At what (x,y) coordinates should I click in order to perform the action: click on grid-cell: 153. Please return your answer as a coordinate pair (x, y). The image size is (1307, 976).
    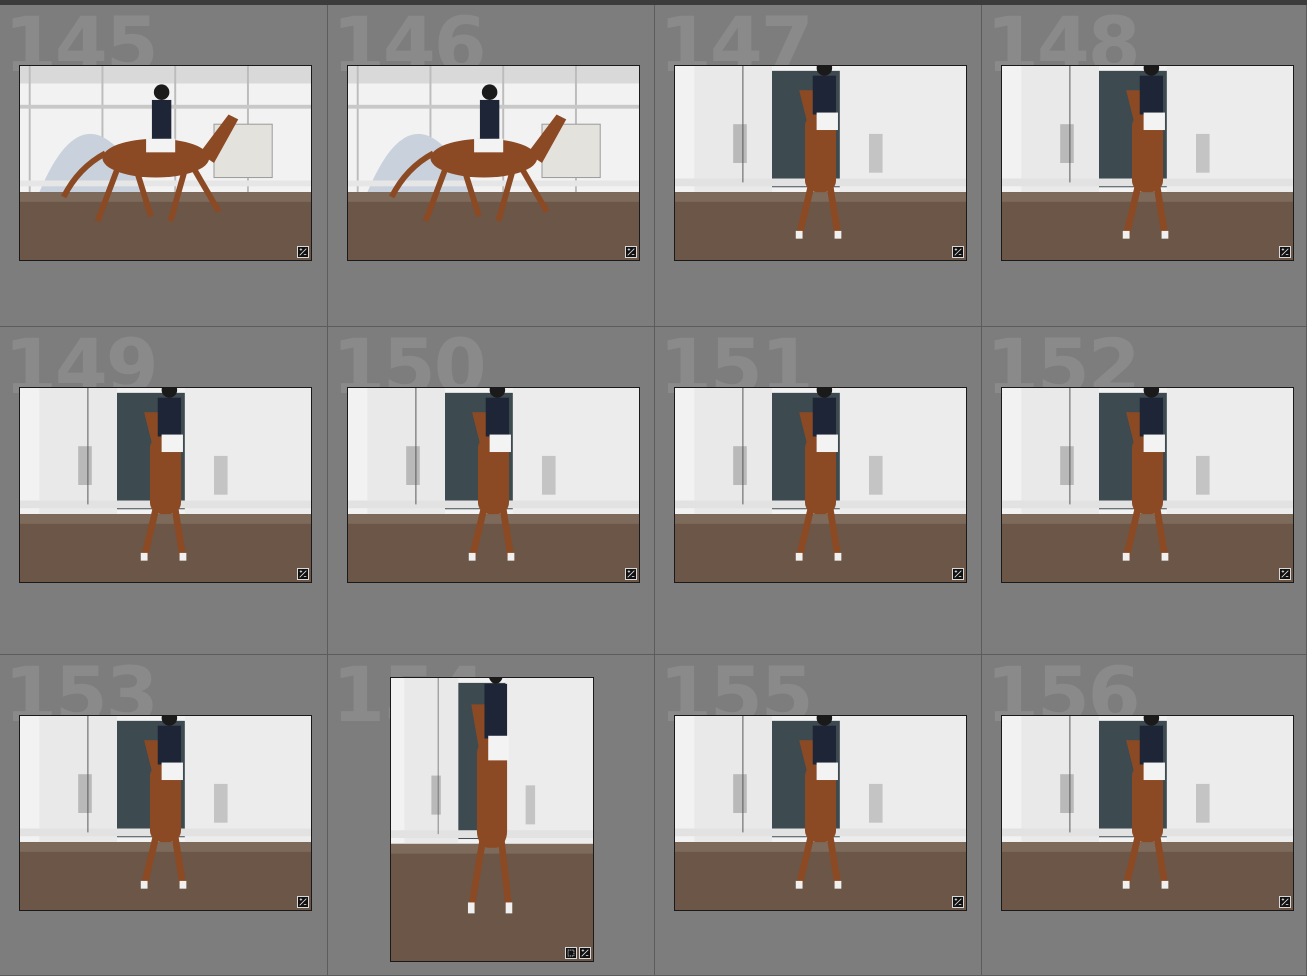
    Looking at the image, I should click on (164, 815).